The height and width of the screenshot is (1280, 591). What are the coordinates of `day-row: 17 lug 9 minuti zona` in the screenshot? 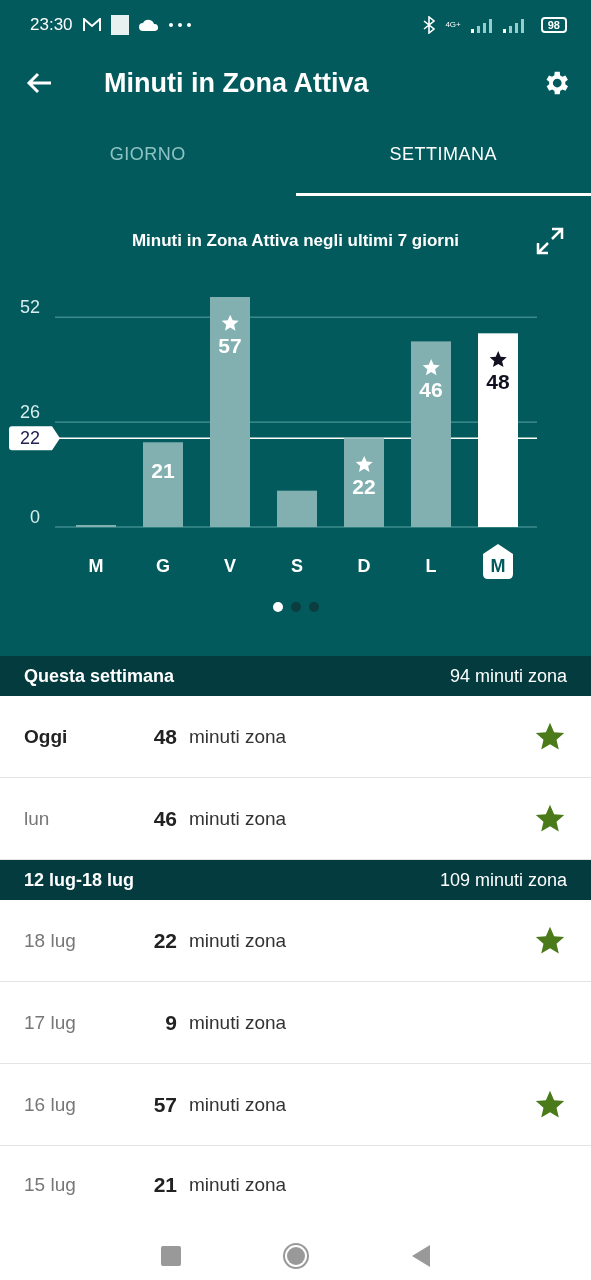 It's located at (295, 1023).